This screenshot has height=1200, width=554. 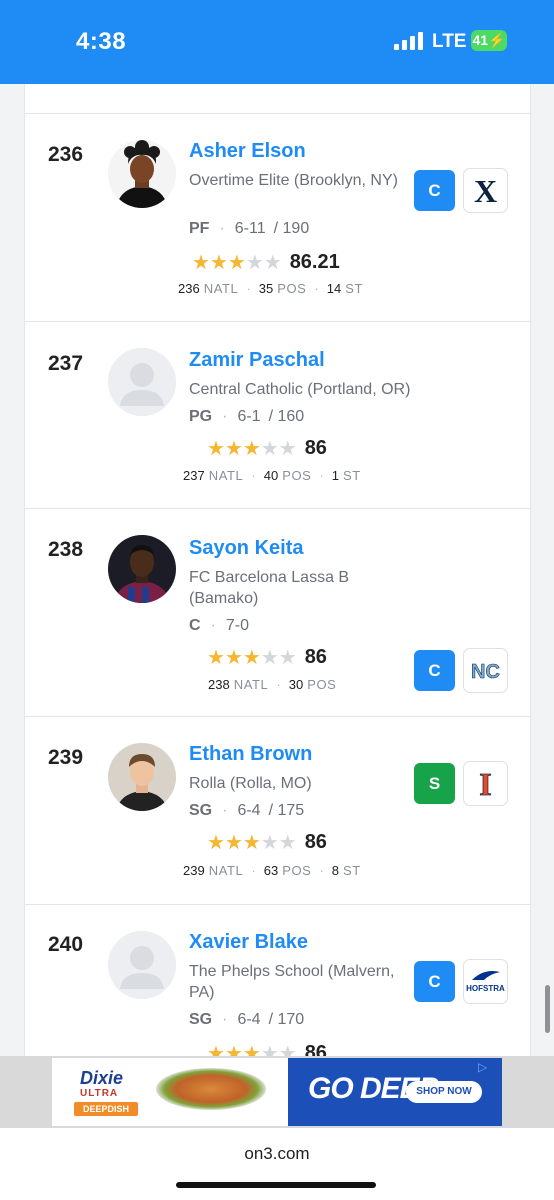 What do you see at coordinates (211, 1089) in the screenshot?
I see `food-plate-image` at bounding box center [211, 1089].